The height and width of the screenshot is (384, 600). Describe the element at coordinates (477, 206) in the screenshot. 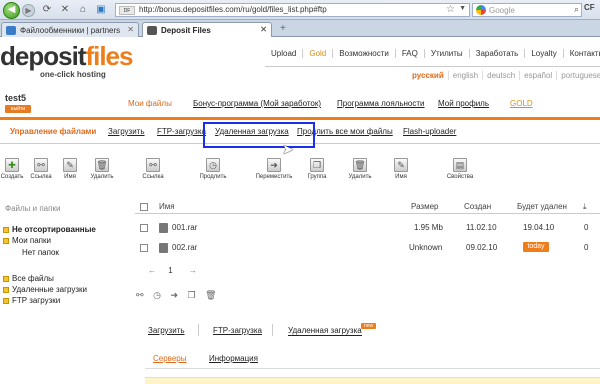

I see `col-created: Создан` at that location.